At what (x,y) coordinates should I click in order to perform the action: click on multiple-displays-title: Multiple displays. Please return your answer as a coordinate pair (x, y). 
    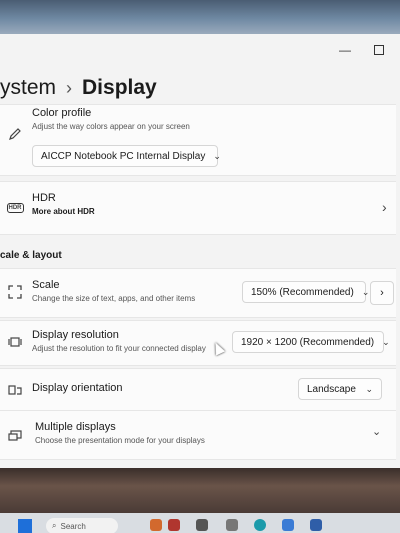
    Looking at the image, I should click on (75, 427).